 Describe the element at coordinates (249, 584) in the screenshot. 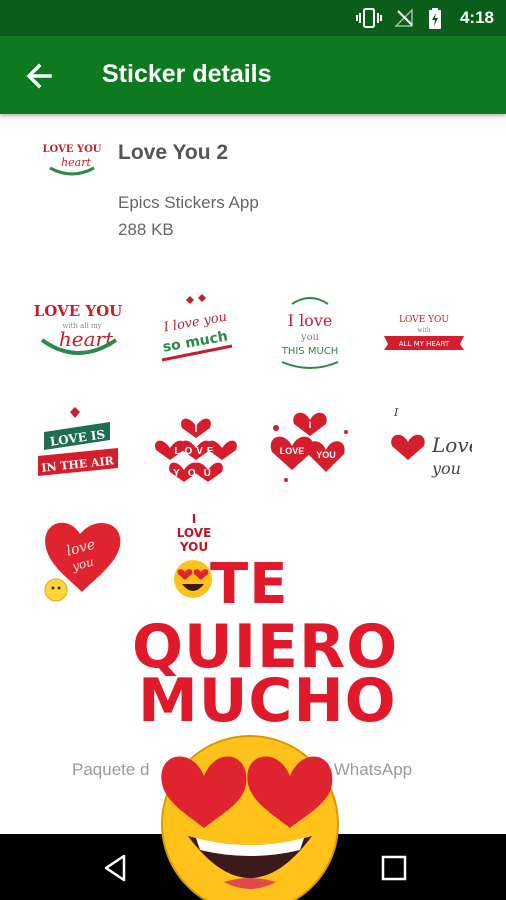

I see `overlay-text-te: TE` at that location.